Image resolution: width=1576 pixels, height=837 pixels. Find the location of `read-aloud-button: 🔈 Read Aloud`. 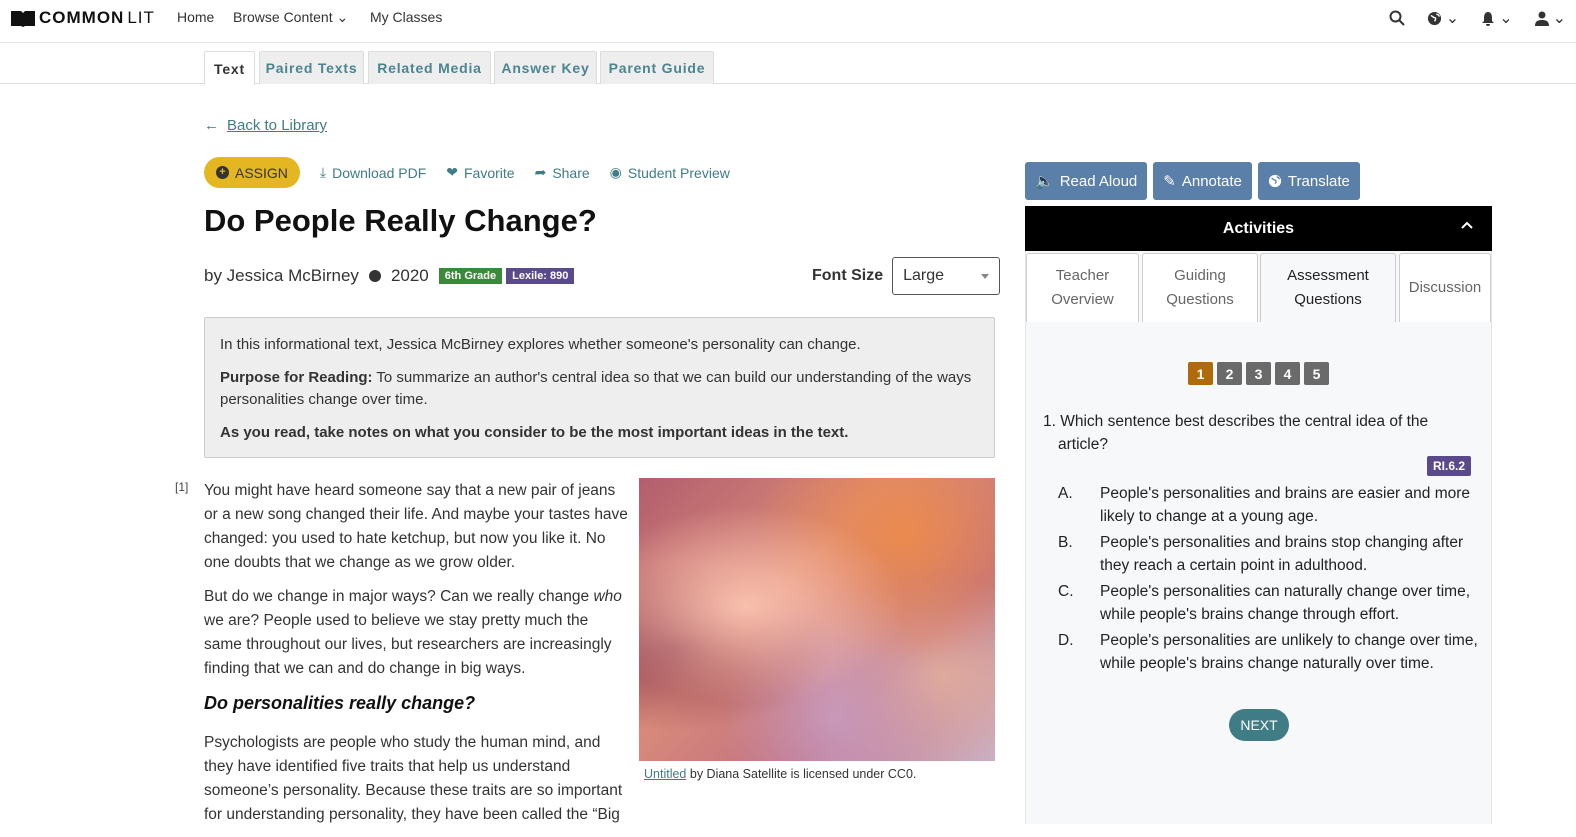

read-aloud-button: 🔈 Read Aloud is located at coordinates (1086, 181).